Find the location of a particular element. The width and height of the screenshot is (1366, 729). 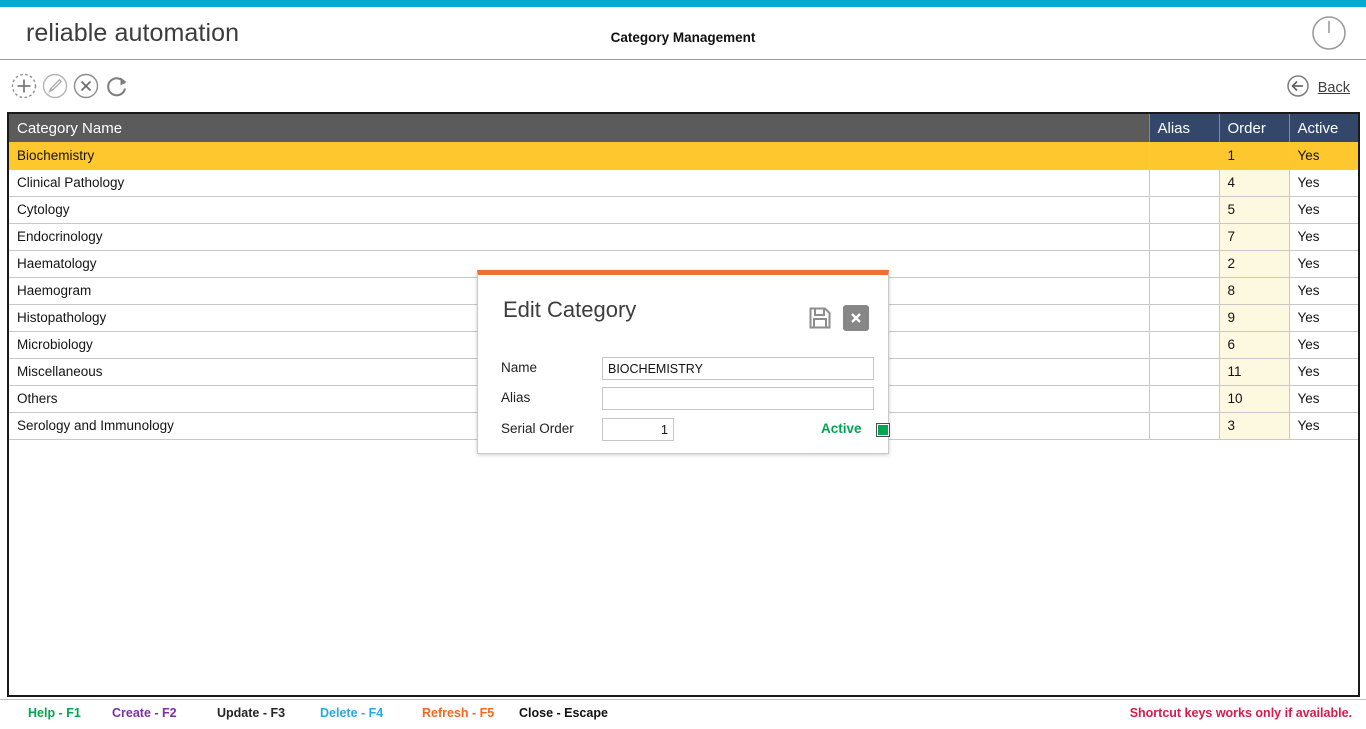

table-row: Clinical Pathology 4 Yes is located at coordinates (683, 183).